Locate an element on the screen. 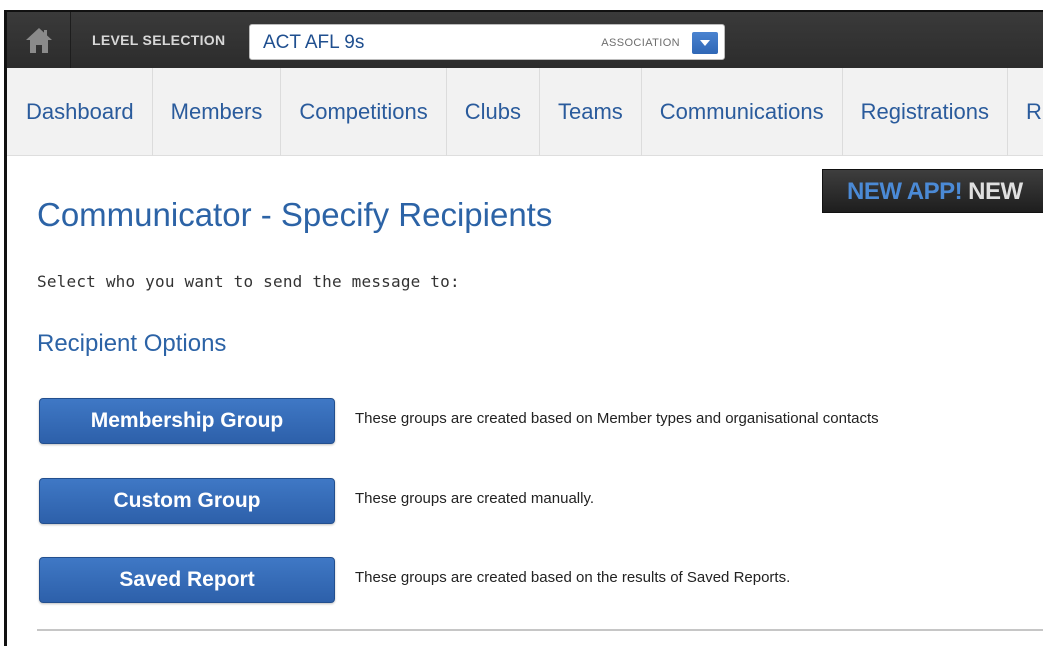  recipient-options-heading: Recipient Options is located at coordinates (132, 343).